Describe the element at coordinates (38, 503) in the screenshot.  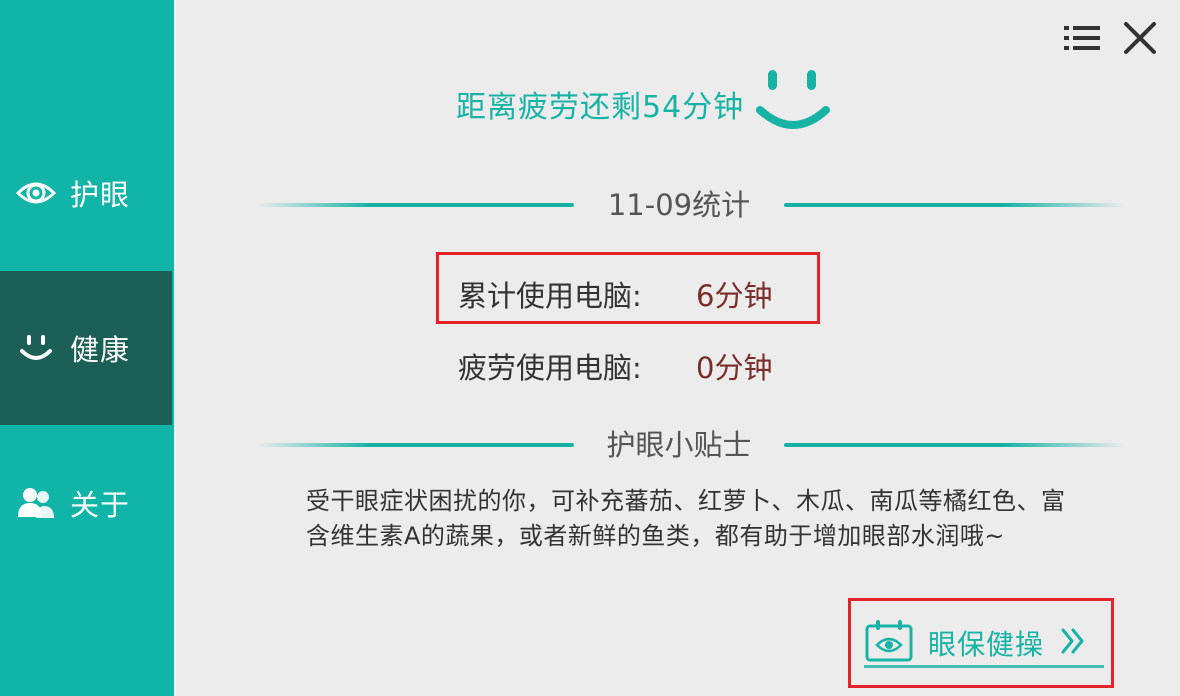
I see `users-icon` at that location.